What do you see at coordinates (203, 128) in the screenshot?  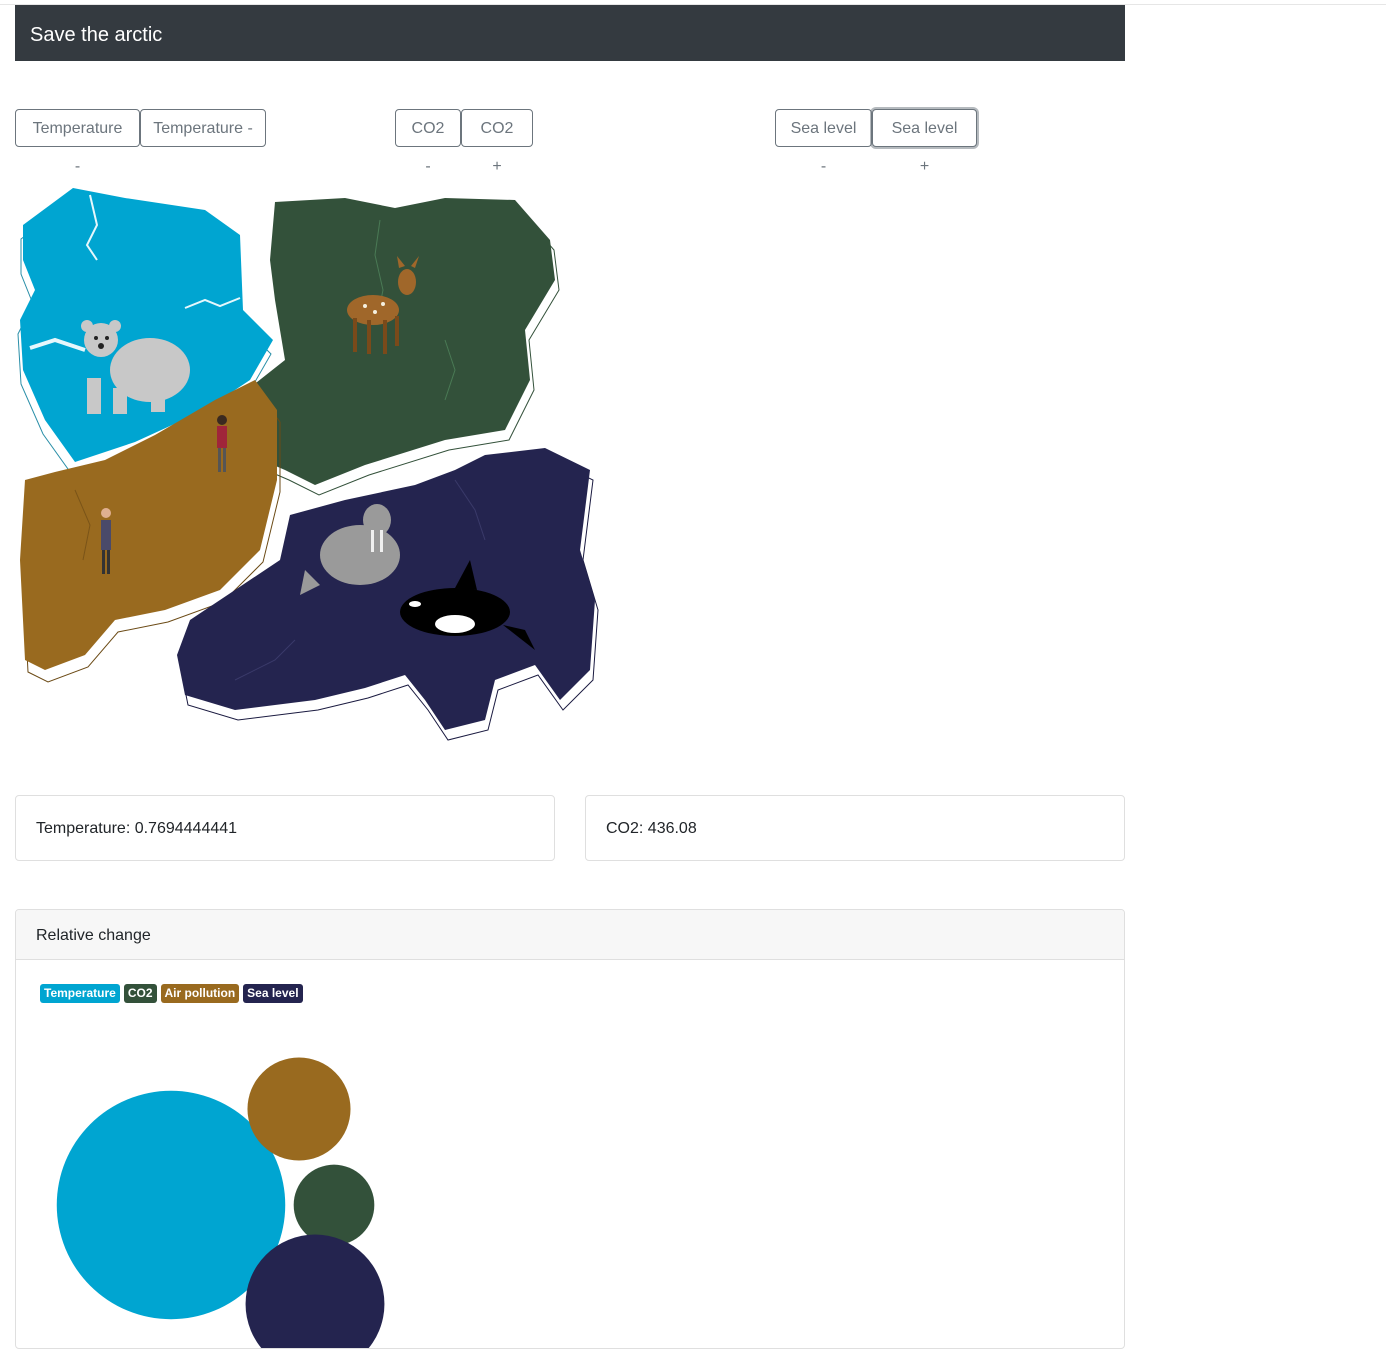 I see `temperature-decrease-button-2: Temperature -` at bounding box center [203, 128].